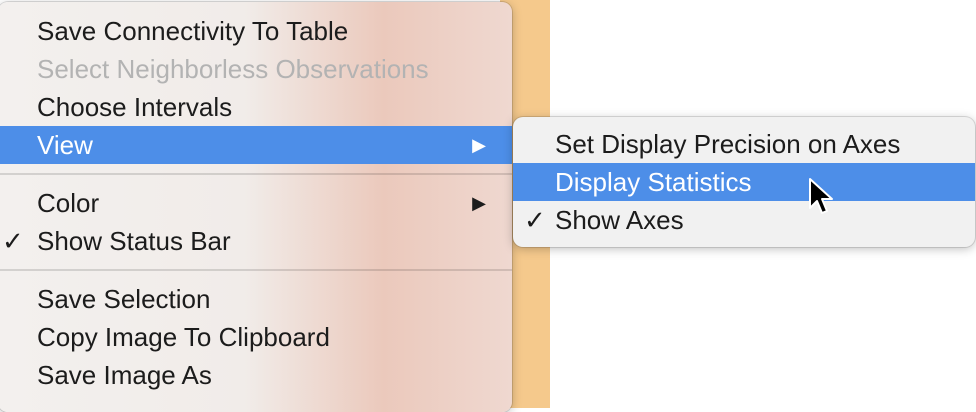 The image size is (976, 412). I want to click on menu-item-save-connectivity-to-table: Save Connectivity To Table, so click(256, 31).